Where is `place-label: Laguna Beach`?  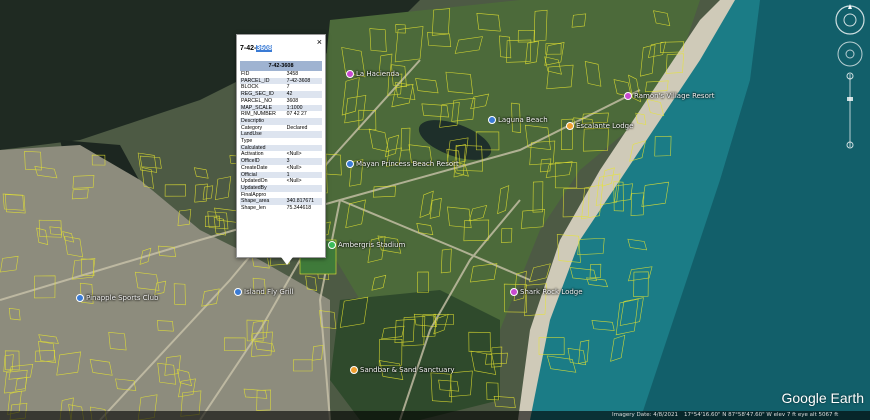 place-label: Laguna Beach is located at coordinates (518, 120).